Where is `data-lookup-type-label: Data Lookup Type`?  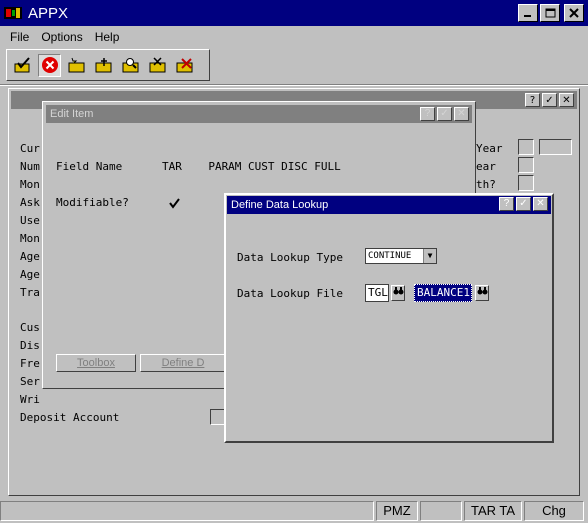 data-lookup-type-label: Data Lookup Type is located at coordinates (290, 257).